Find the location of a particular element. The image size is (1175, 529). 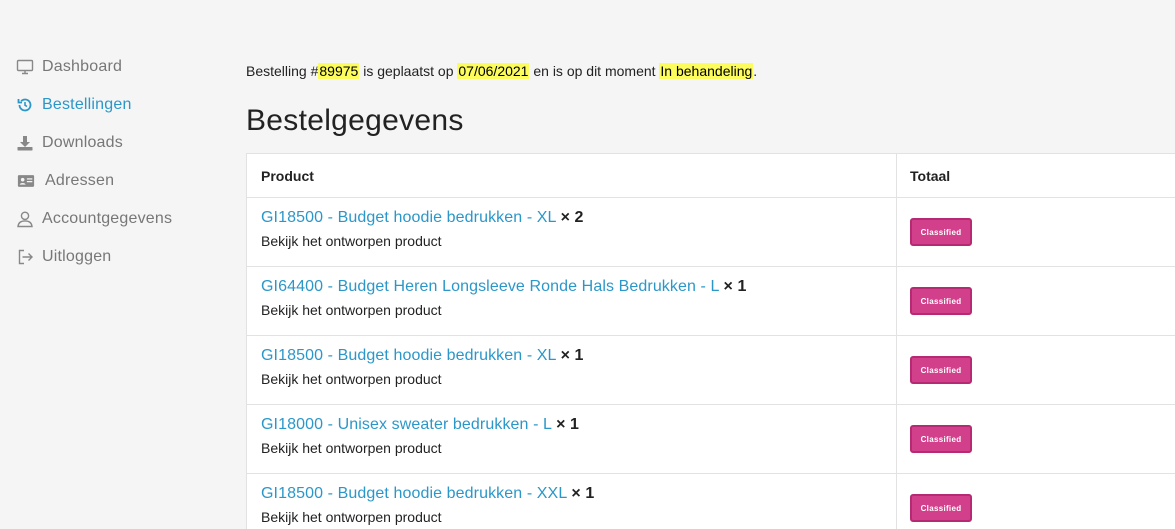

sidebar-item-uitloggen: Uitloggen is located at coordinates (115, 257).